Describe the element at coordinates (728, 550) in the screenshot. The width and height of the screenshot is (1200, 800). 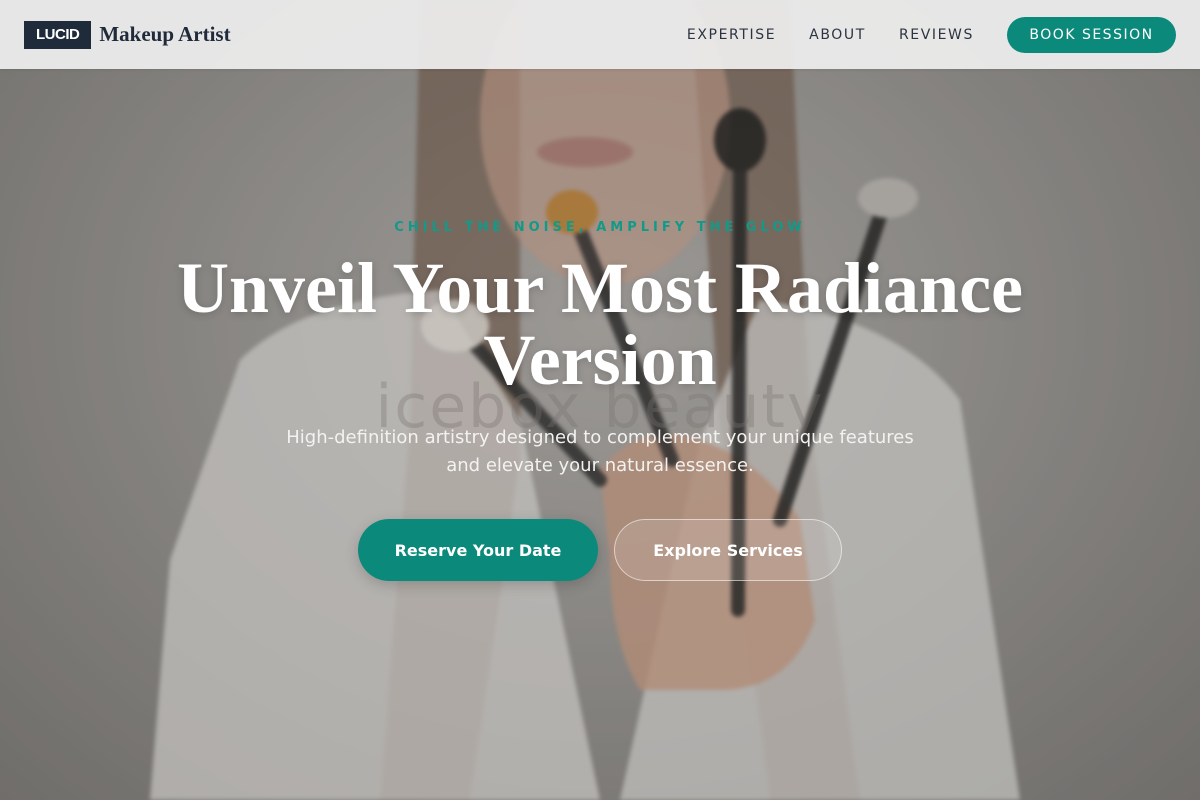
I see `explore-services-button: Explore Services` at that location.